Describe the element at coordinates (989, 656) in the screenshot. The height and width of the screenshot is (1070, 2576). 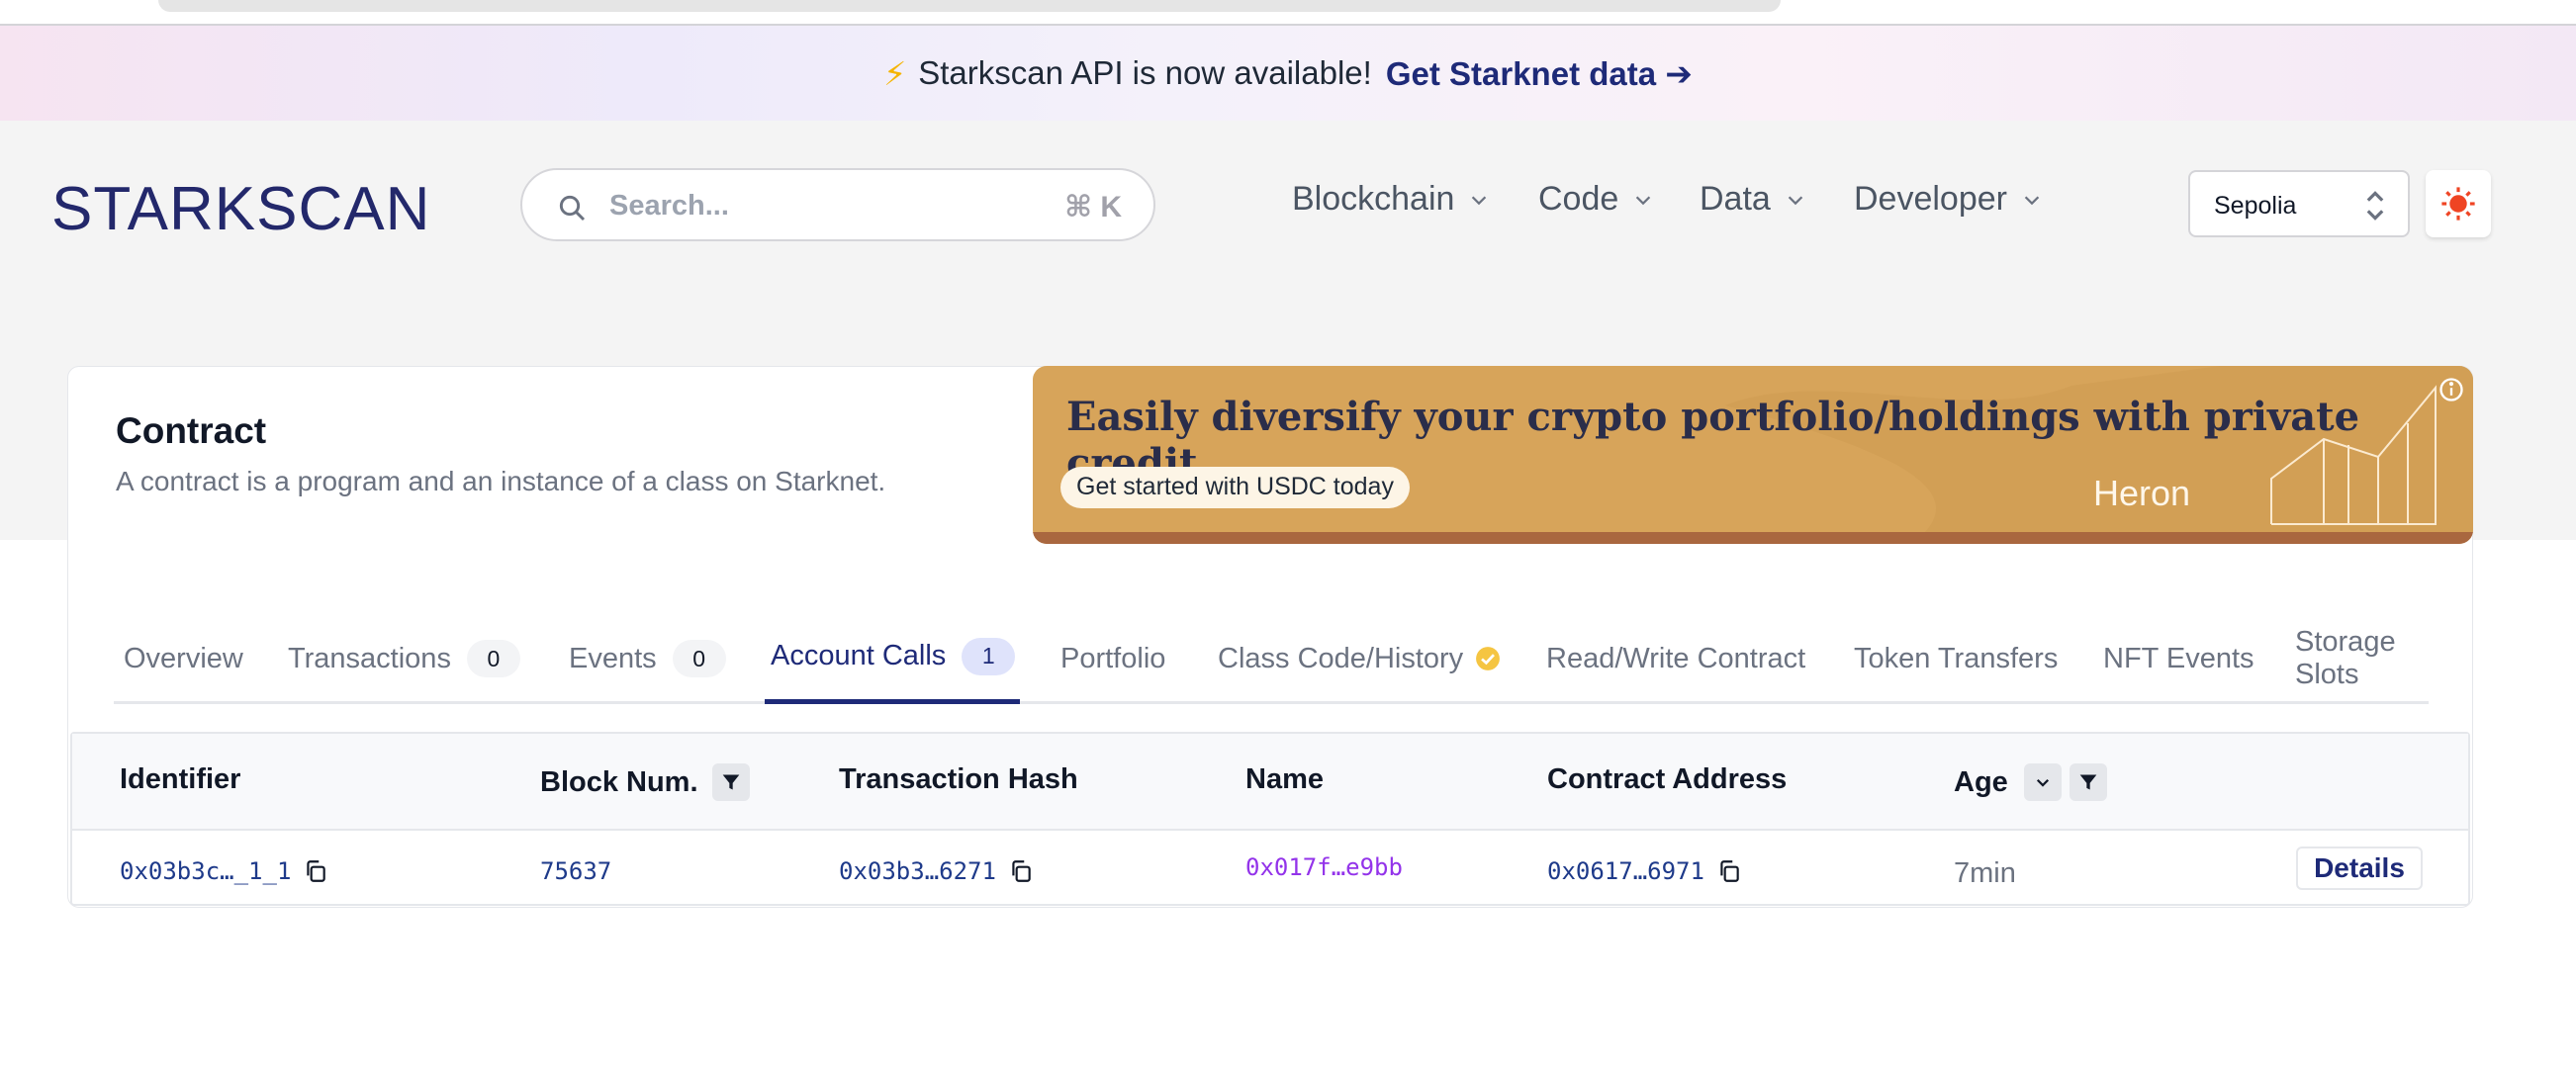
I see `tab-count-badge: 1` at that location.